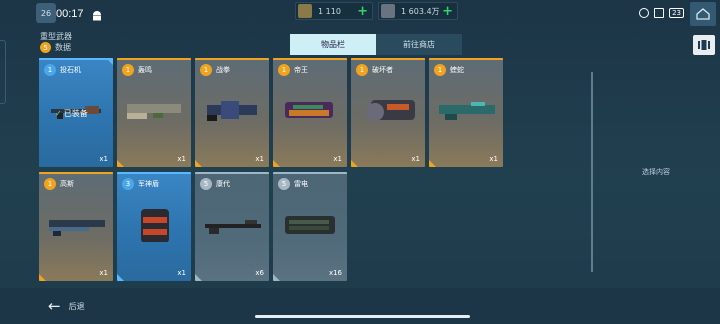 The height and width of the screenshot is (324, 720). What do you see at coordinates (71, 113) in the screenshot?
I see `equipped-label: ✓ 已装备` at bounding box center [71, 113].